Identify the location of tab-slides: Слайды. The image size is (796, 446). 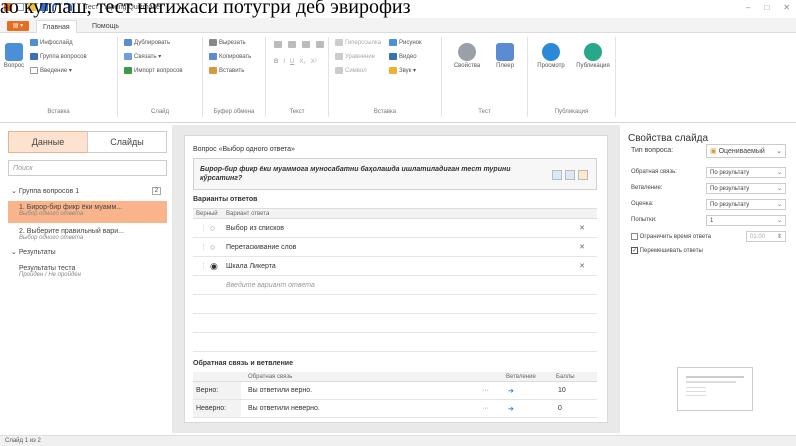
(127, 142).